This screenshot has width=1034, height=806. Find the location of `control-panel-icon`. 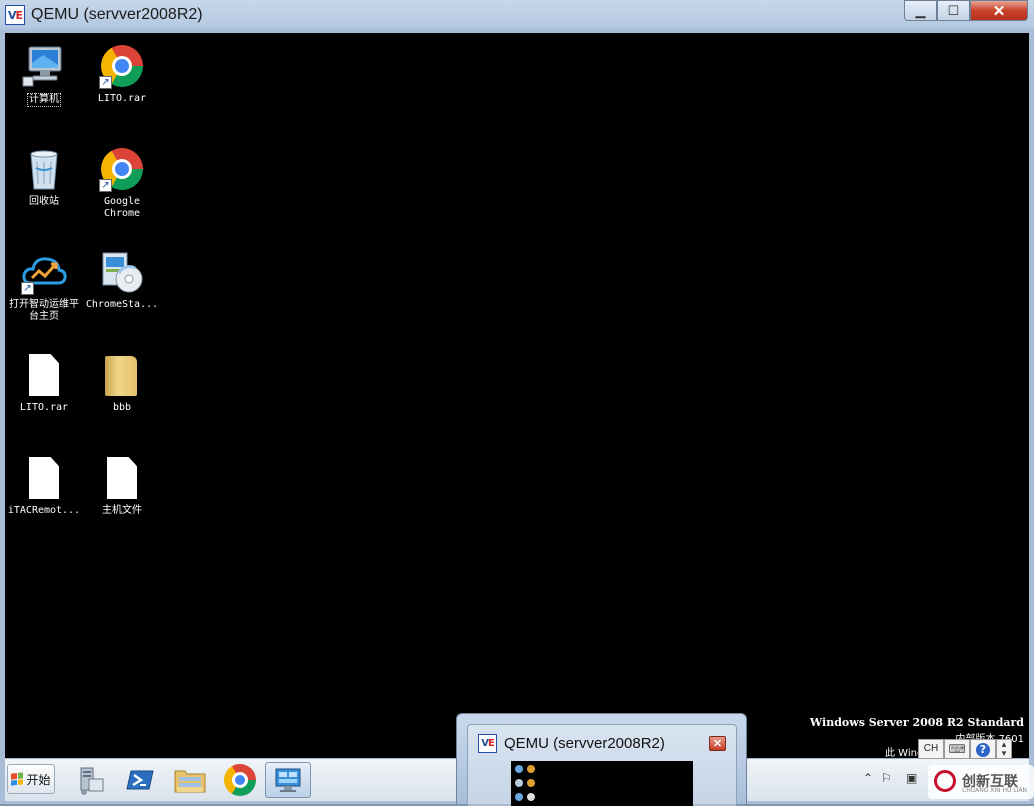

control-panel-icon is located at coordinates (288, 780).